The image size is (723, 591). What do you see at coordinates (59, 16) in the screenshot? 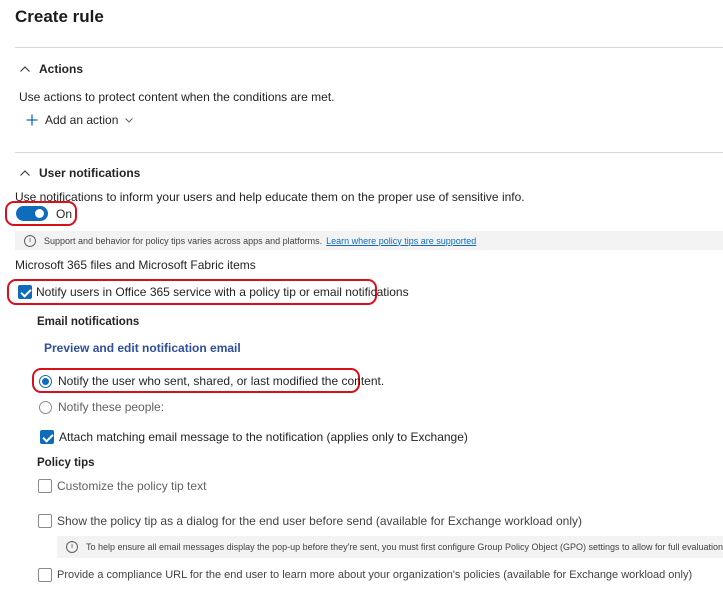
I see `page-title: Create rule` at bounding box center [59, 16].